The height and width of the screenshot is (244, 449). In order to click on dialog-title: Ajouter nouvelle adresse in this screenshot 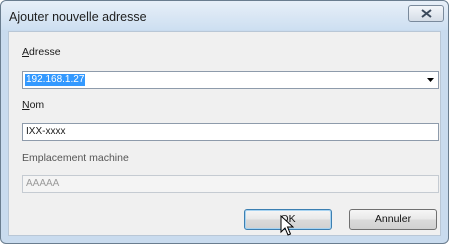, I will do `click(78, 17)`.